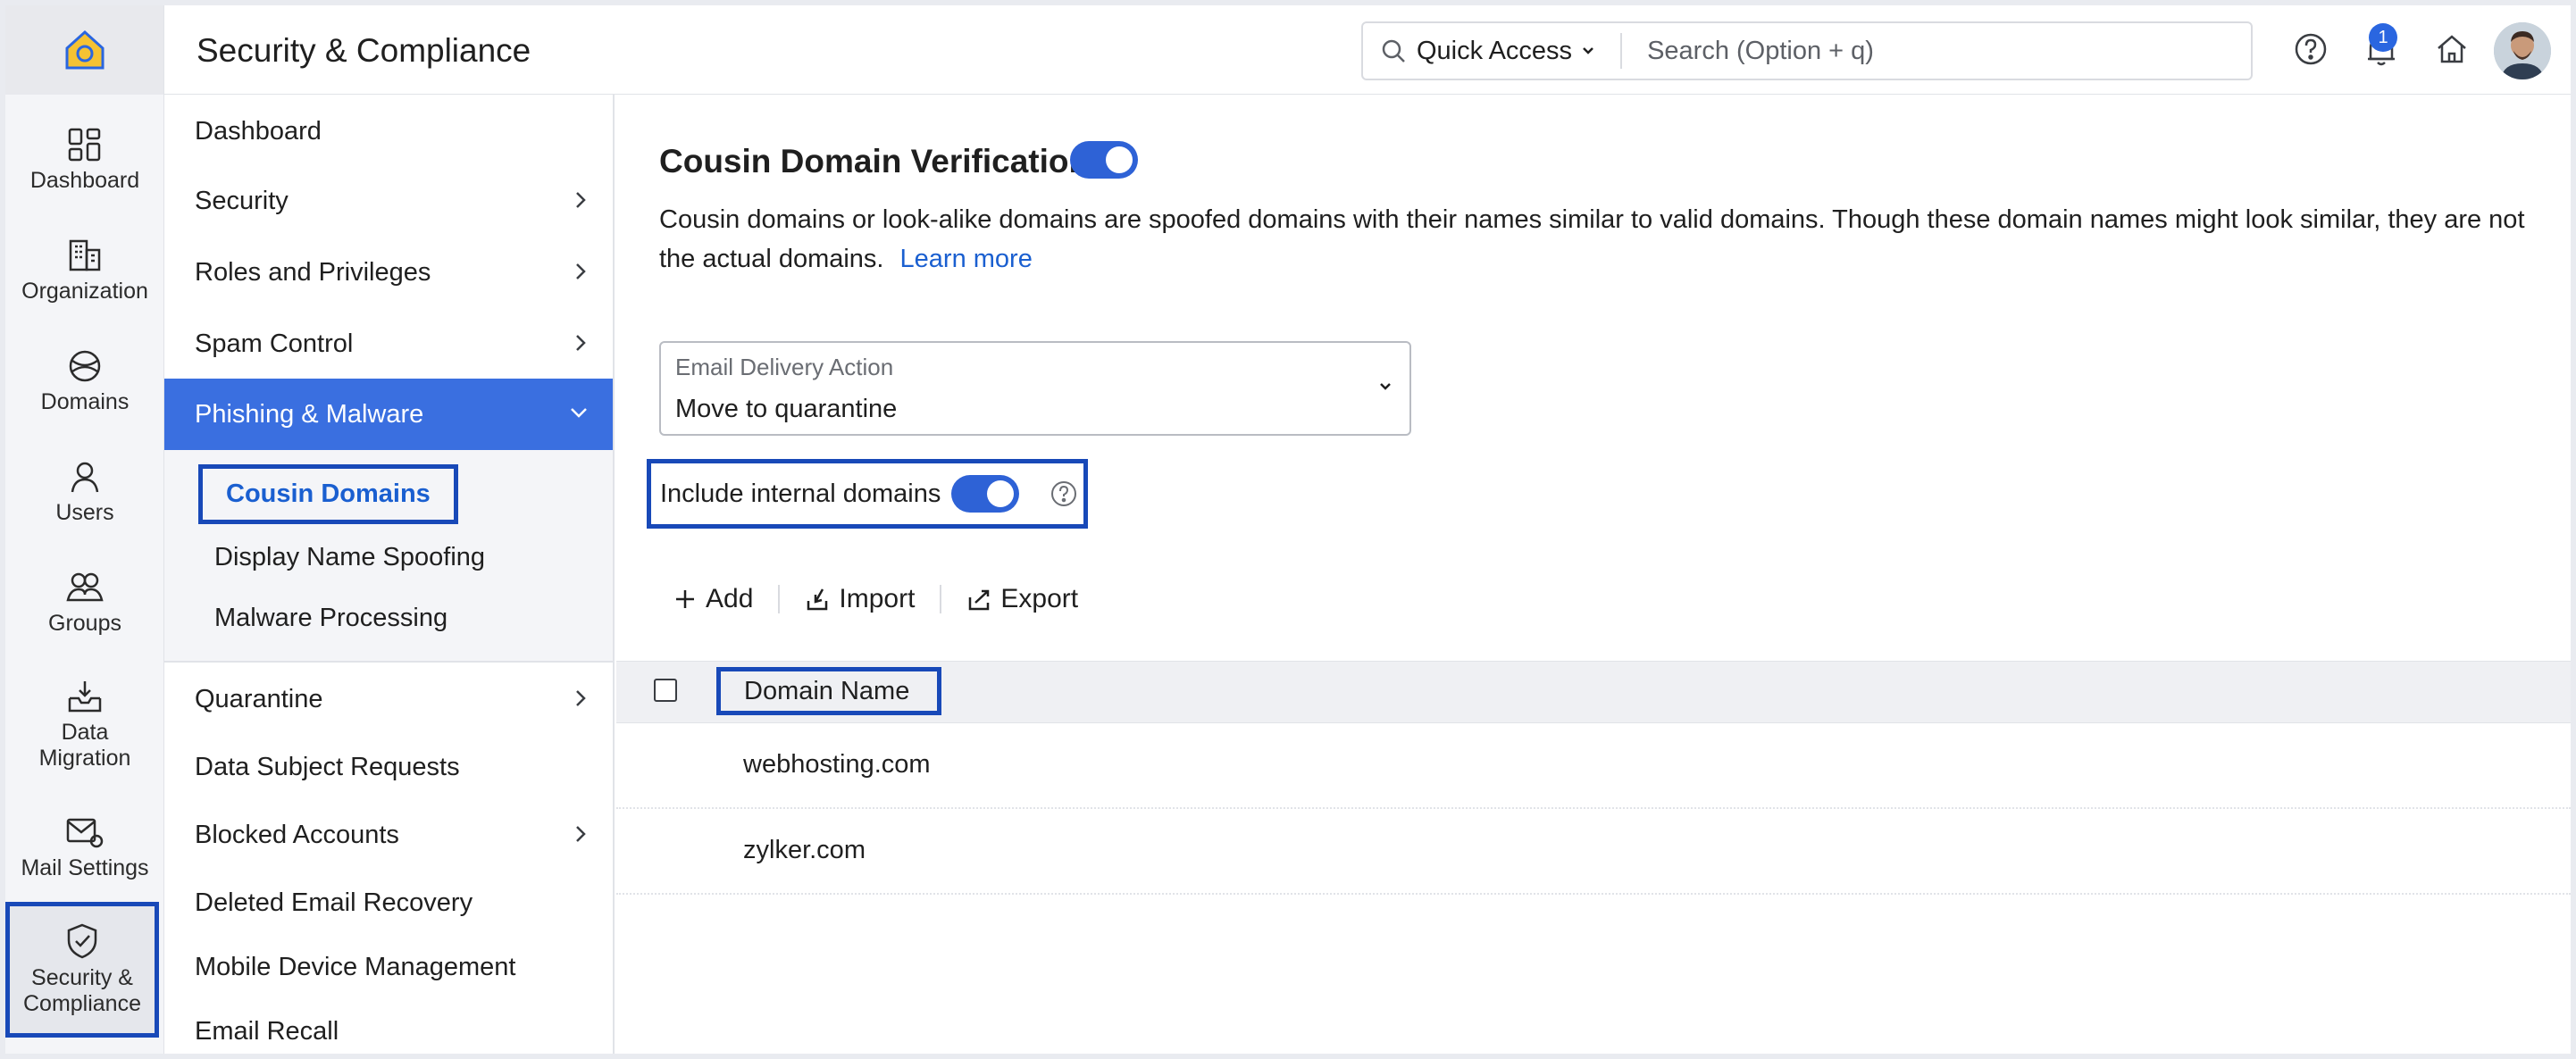 The image size is (2576, 1059). I want to click on shield-check-icon, so click(82, 941).